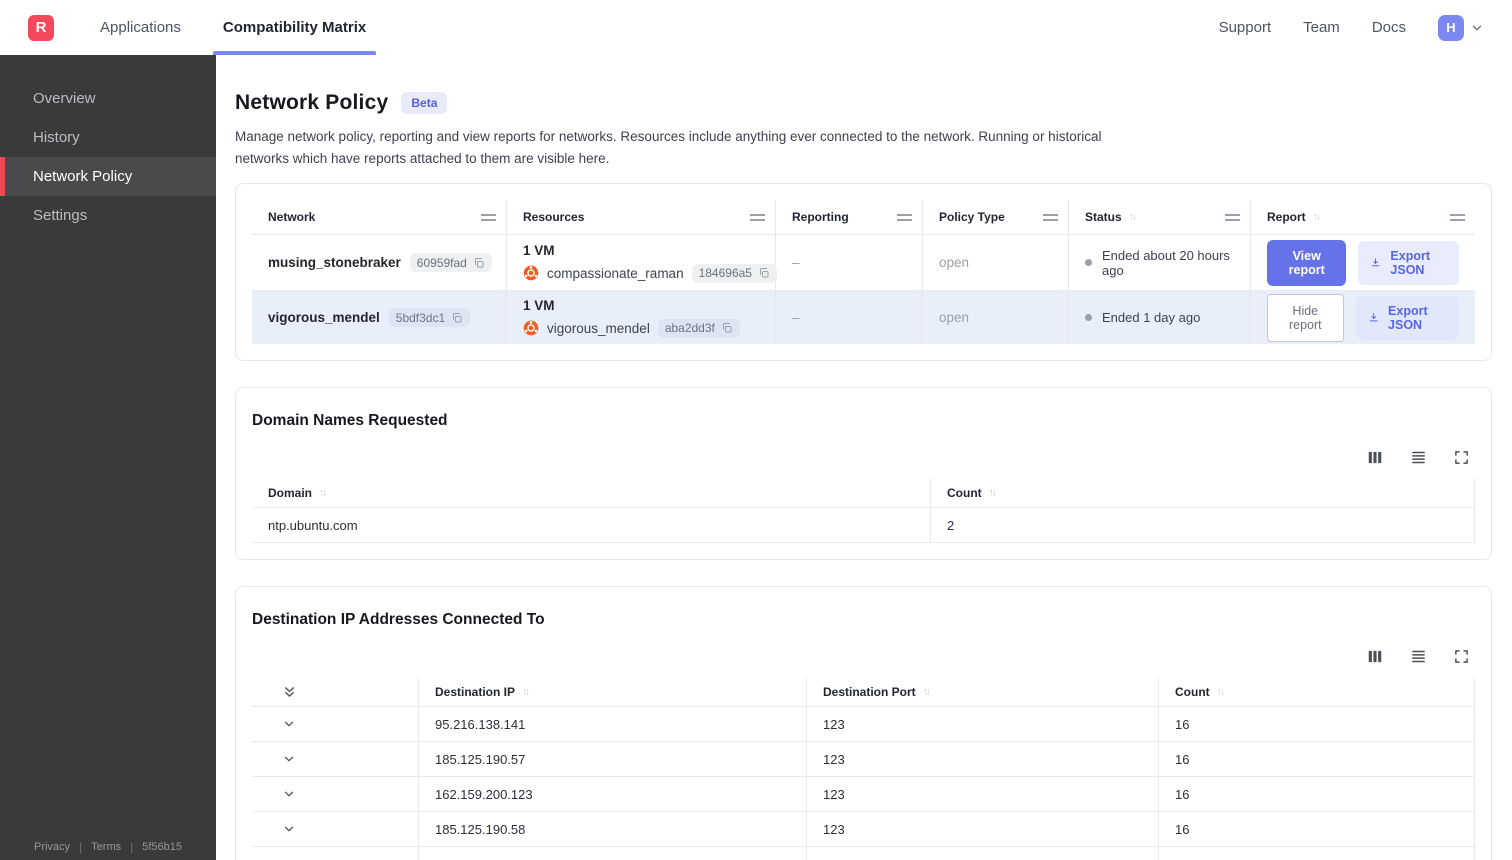 The width and height of the screenshot is (1512, 860). What do you see at coordinates (612, 724) in the screenshot?
I see `ip-cell: 95.216.138.141` at bounding box center [612, 724].